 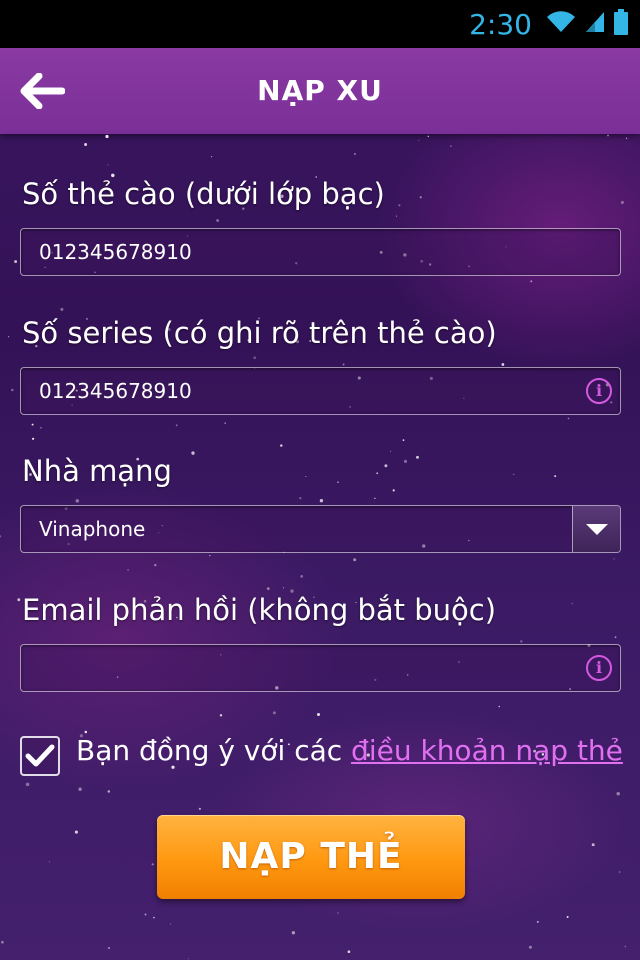 I want to click on serial-number-field: i, so click(x=320, y=391).